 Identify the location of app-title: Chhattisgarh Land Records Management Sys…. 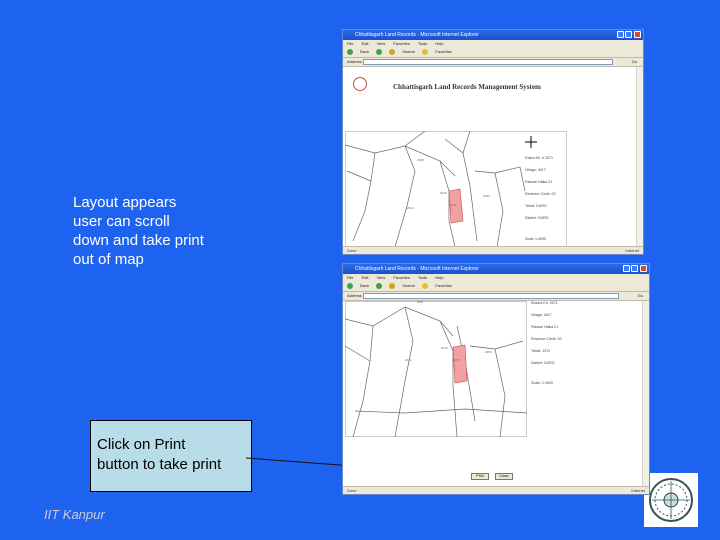
(467, 87).